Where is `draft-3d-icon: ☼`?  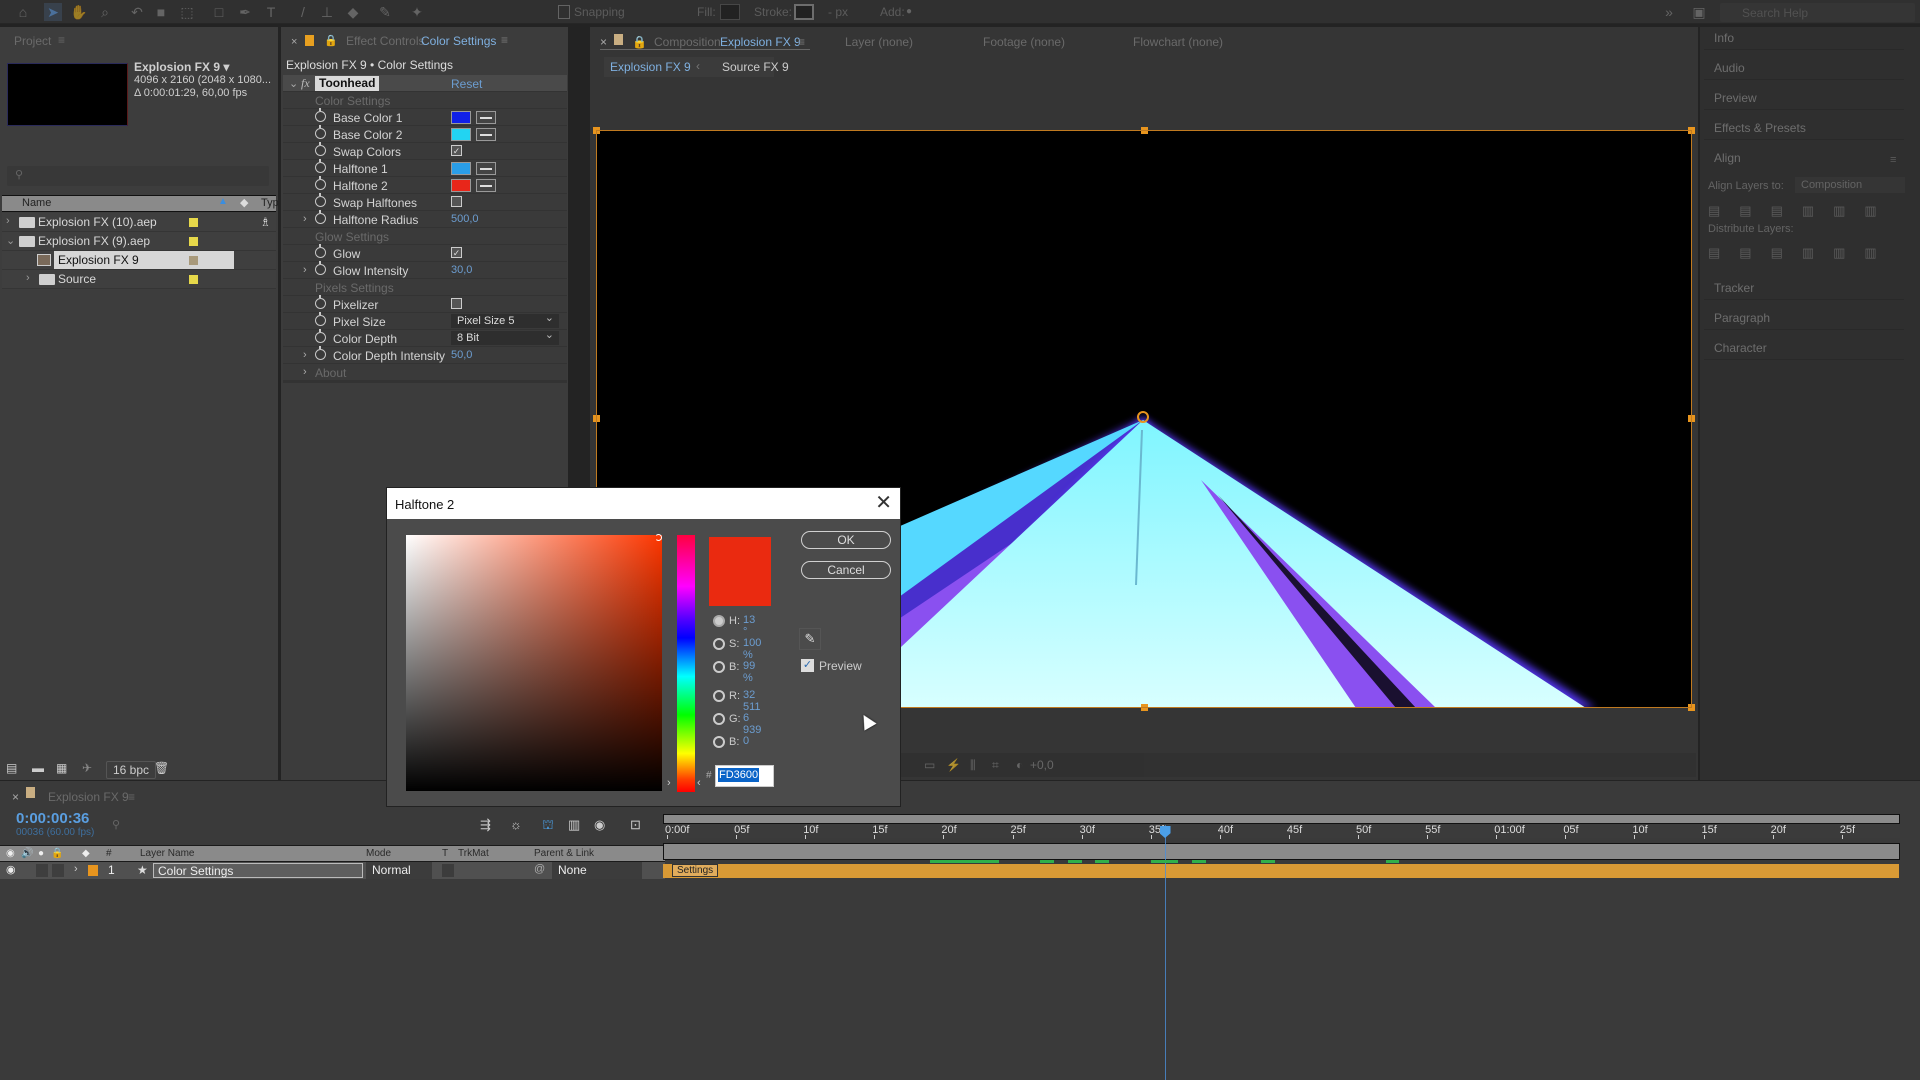 draft-3d-icon: ☼ is located at coordinates (516, 824).